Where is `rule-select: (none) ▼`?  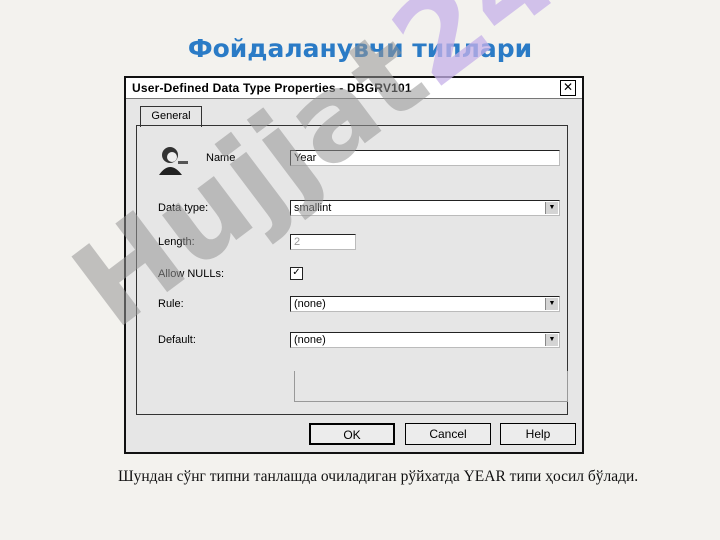 rule-select: (none) ▼ is located at coordinates (425, 304).